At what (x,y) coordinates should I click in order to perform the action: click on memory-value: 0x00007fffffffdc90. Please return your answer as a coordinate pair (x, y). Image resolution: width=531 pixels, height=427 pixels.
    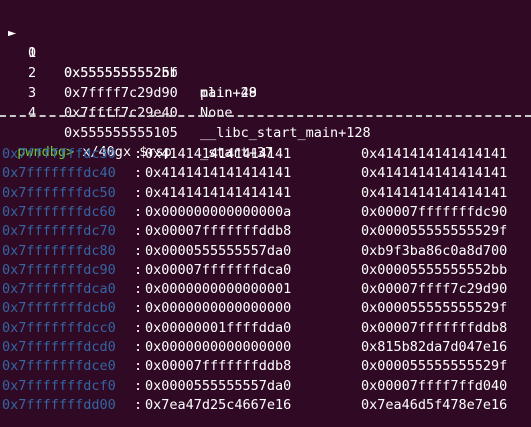
    Looking at the image, I should click on (434, 211).